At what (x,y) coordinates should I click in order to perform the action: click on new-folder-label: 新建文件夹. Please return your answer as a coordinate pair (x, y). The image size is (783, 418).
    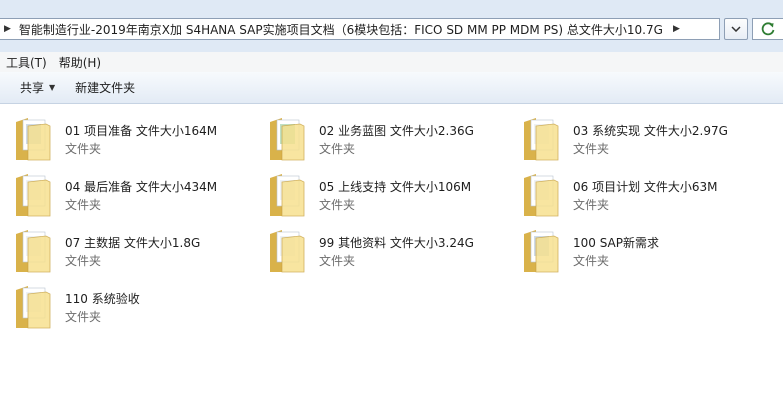
    Looking at the image, I should click on (105, 88).